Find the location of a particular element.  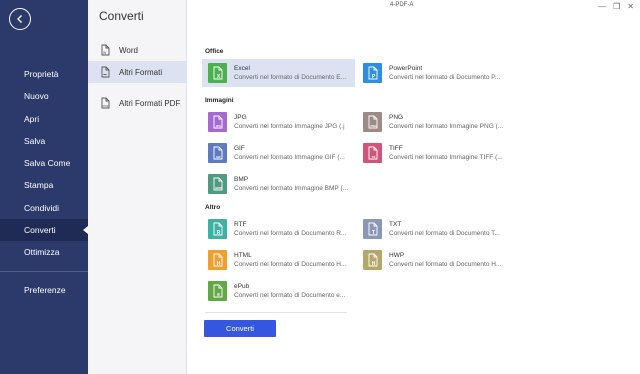

subnav-title: Converti is located at coordinates (121, 16).